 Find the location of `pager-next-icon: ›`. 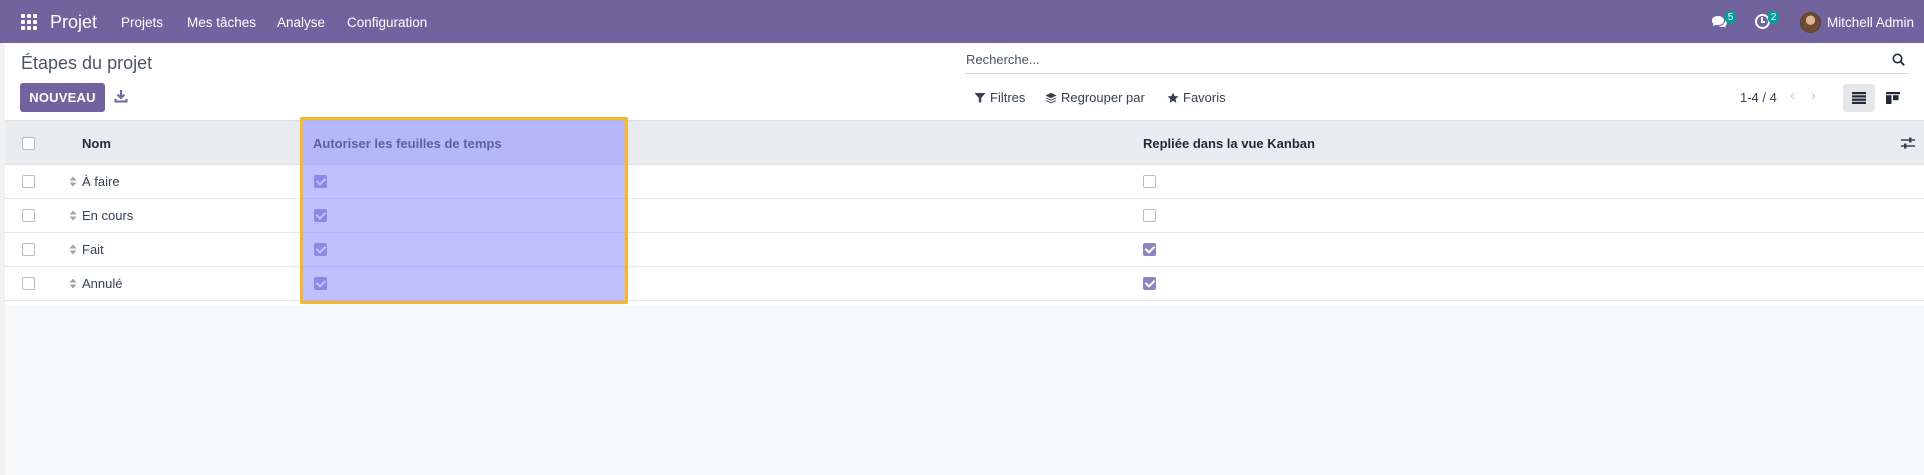

pager-next-icon: › is located at coordinates (1816, 95).